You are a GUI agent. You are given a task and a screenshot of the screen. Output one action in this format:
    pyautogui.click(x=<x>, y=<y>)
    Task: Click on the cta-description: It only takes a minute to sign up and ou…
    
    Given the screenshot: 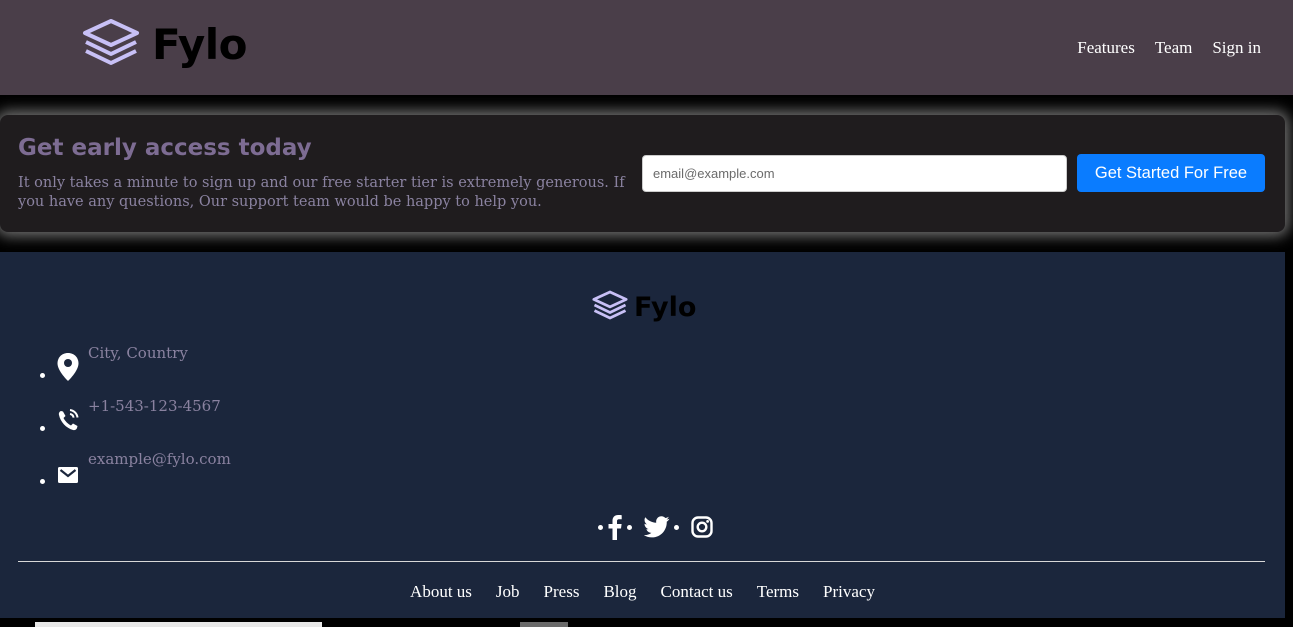 What is the action you would take?
    pyautogui.click(x=321, y=192)
    